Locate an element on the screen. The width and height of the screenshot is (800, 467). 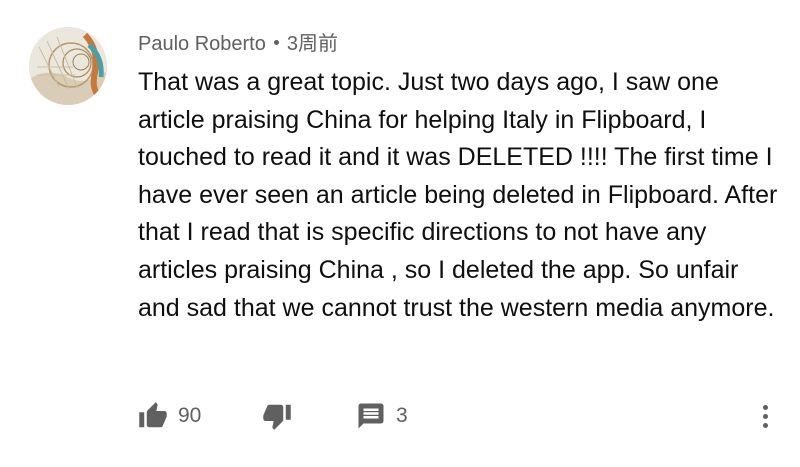
more-vertical-icon is located at coordinates (765, 416).